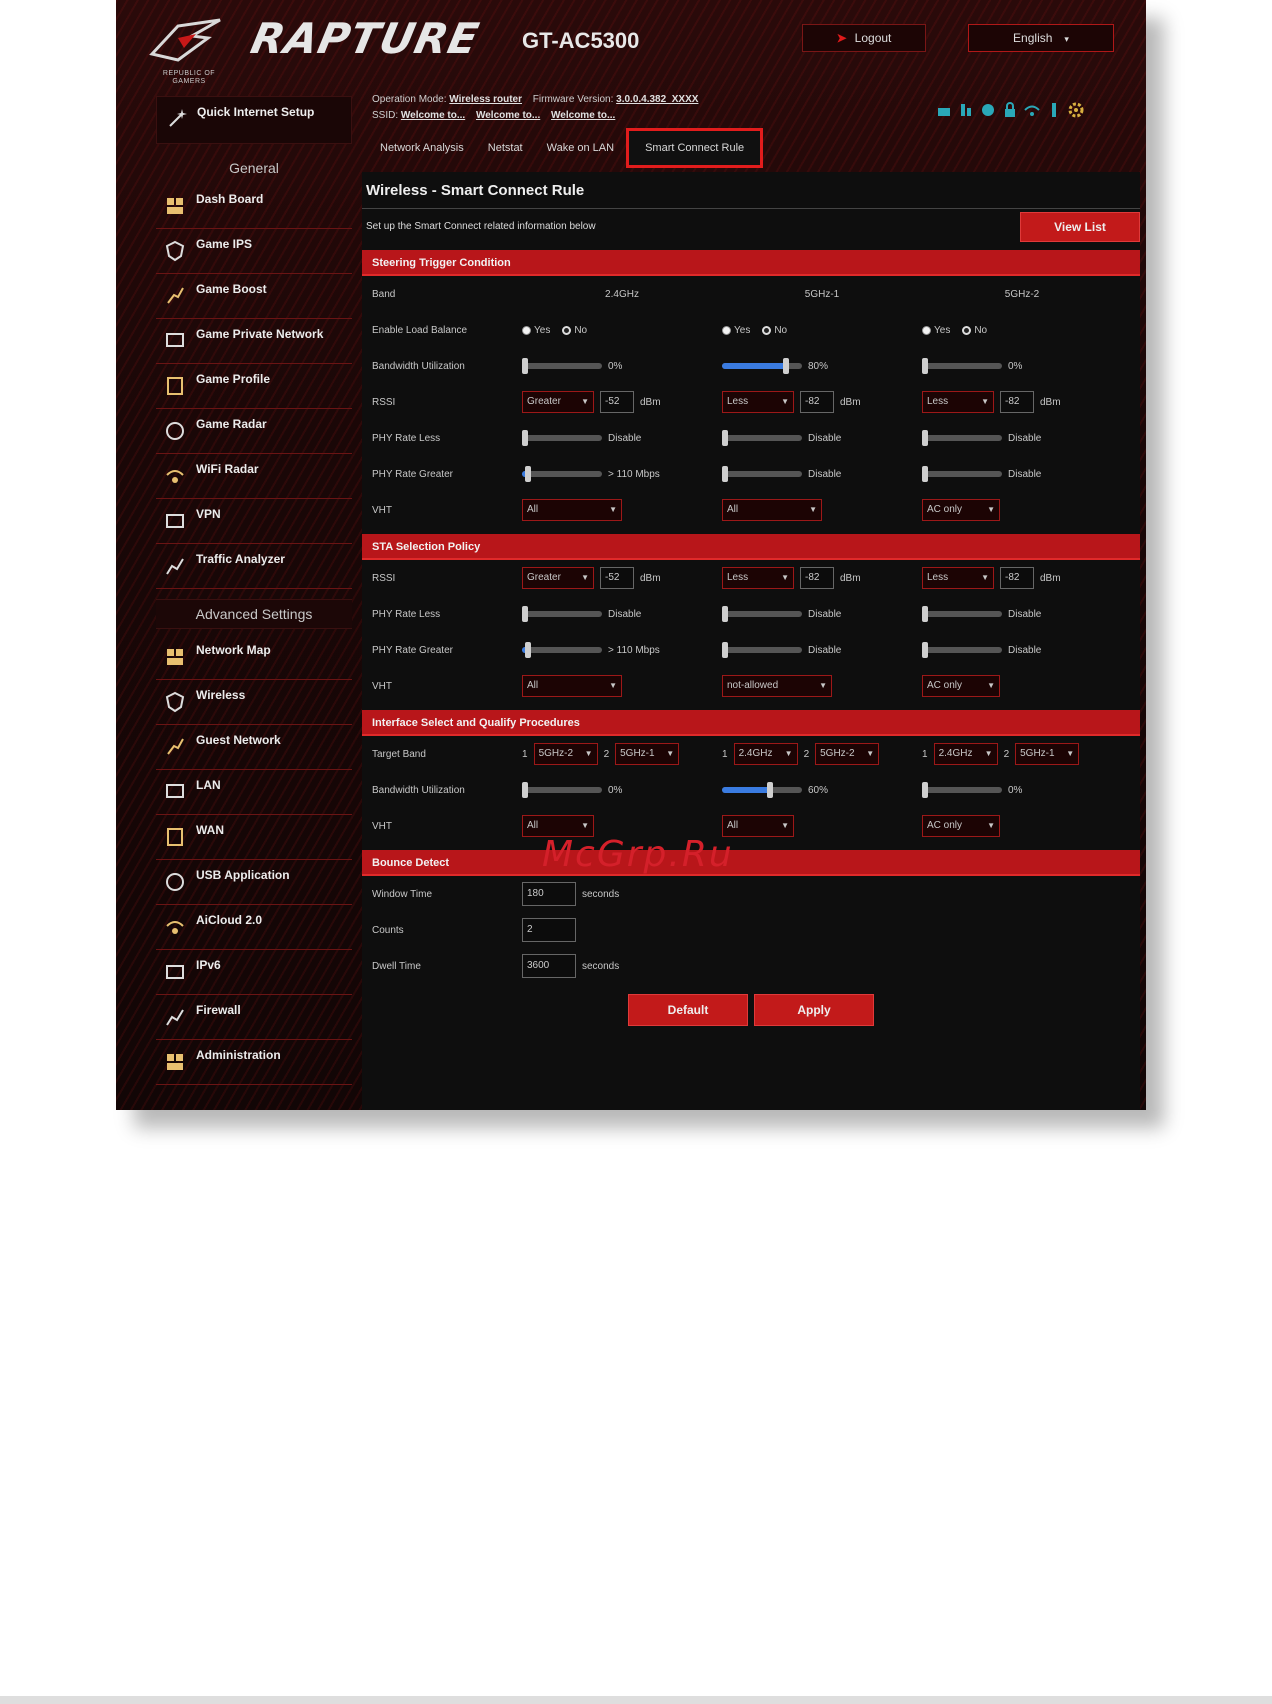 The width and height of the screenshot is (1272, 1704). I want to click on tab-wake-on-lan: Wake on LAN, so click(580, 148).